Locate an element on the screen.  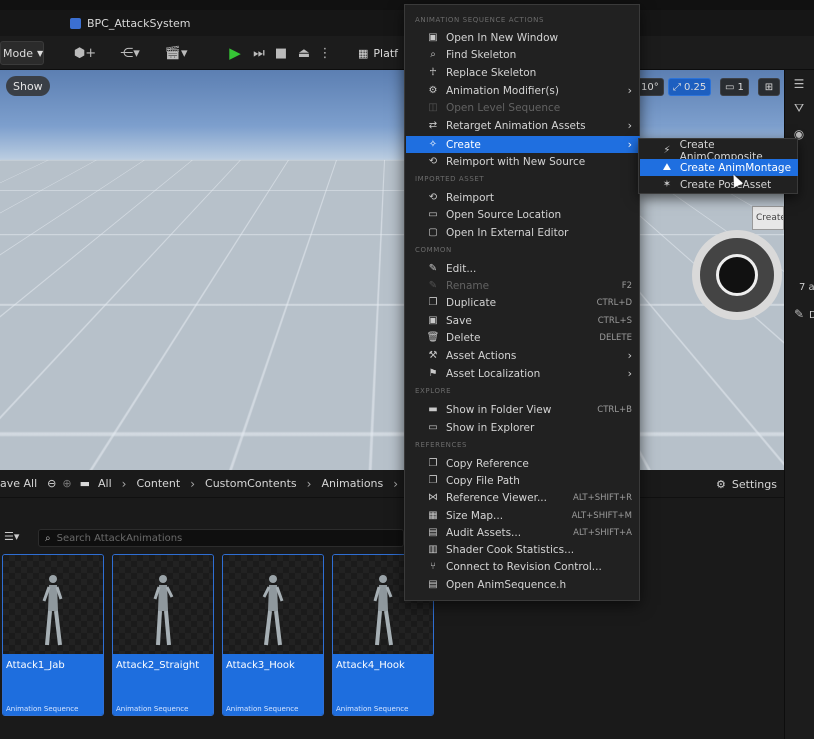
rotation-snap-chip: 10° is located at coordinates (650, 87).